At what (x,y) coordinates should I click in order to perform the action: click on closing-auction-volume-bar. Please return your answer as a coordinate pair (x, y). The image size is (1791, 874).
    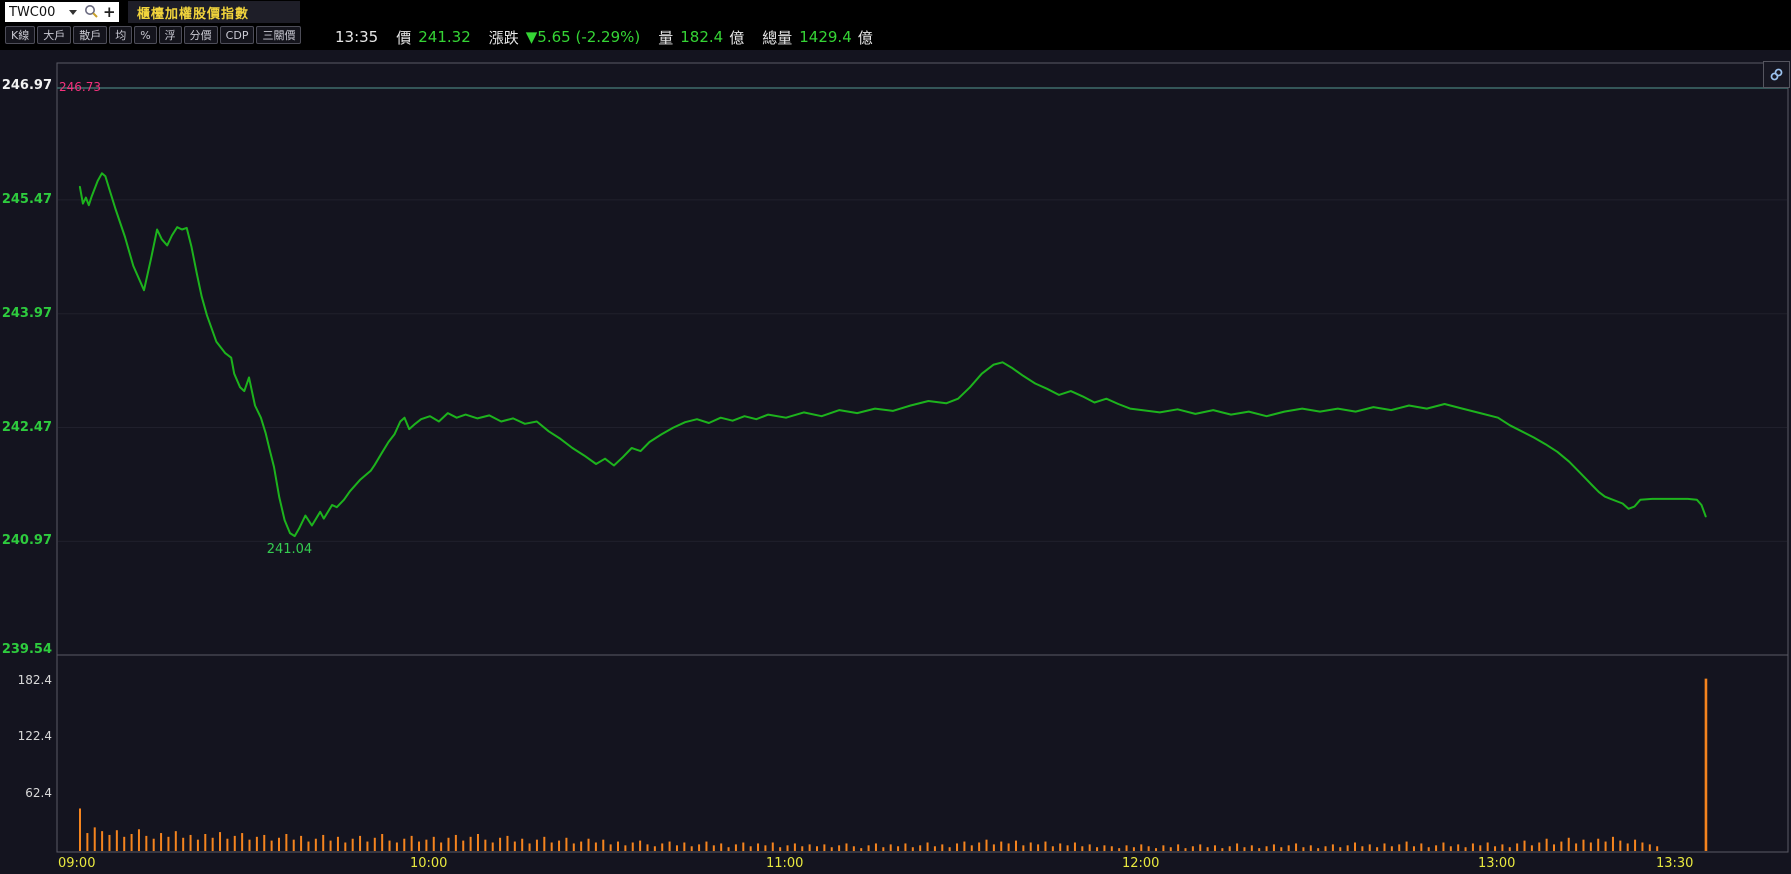
    Looking at the image, I should click on (1706, 764).